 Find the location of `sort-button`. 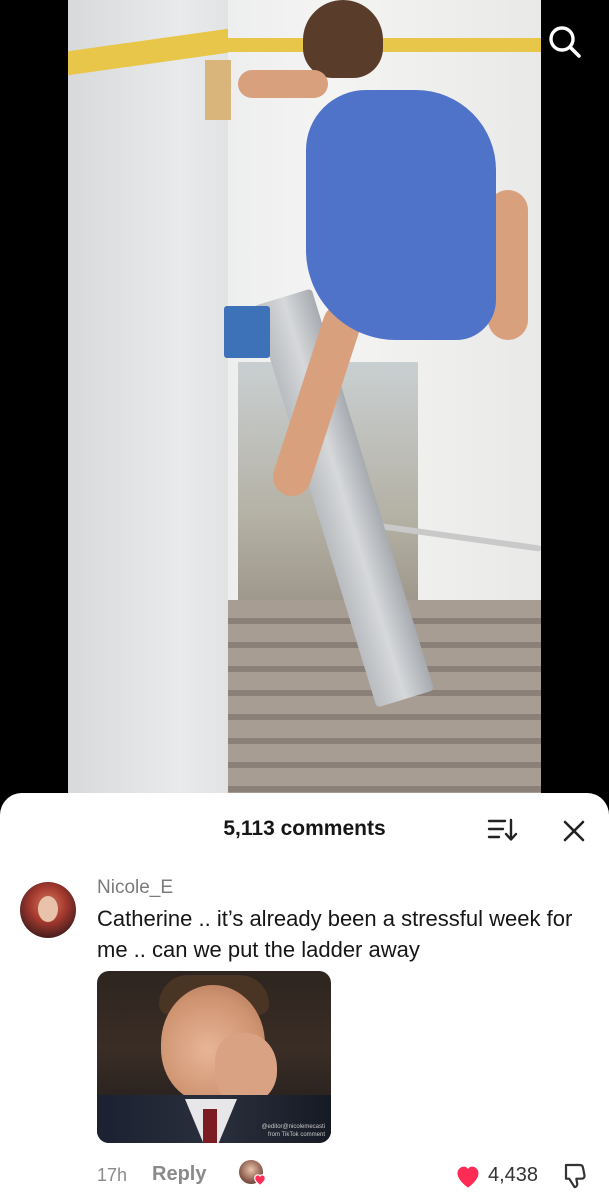

sort-button is located at coordinates (502, 830).